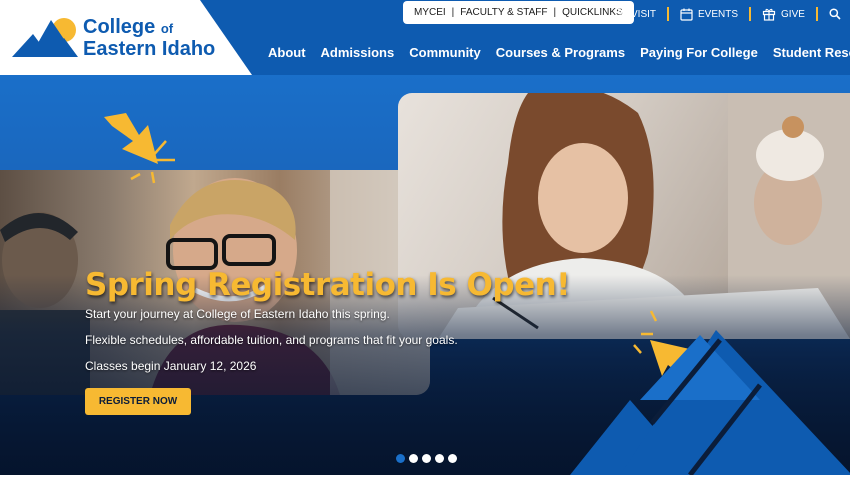 This screenshot has width=850, height=478. I want to click on events-link: EVENTS, so click(709, 14).